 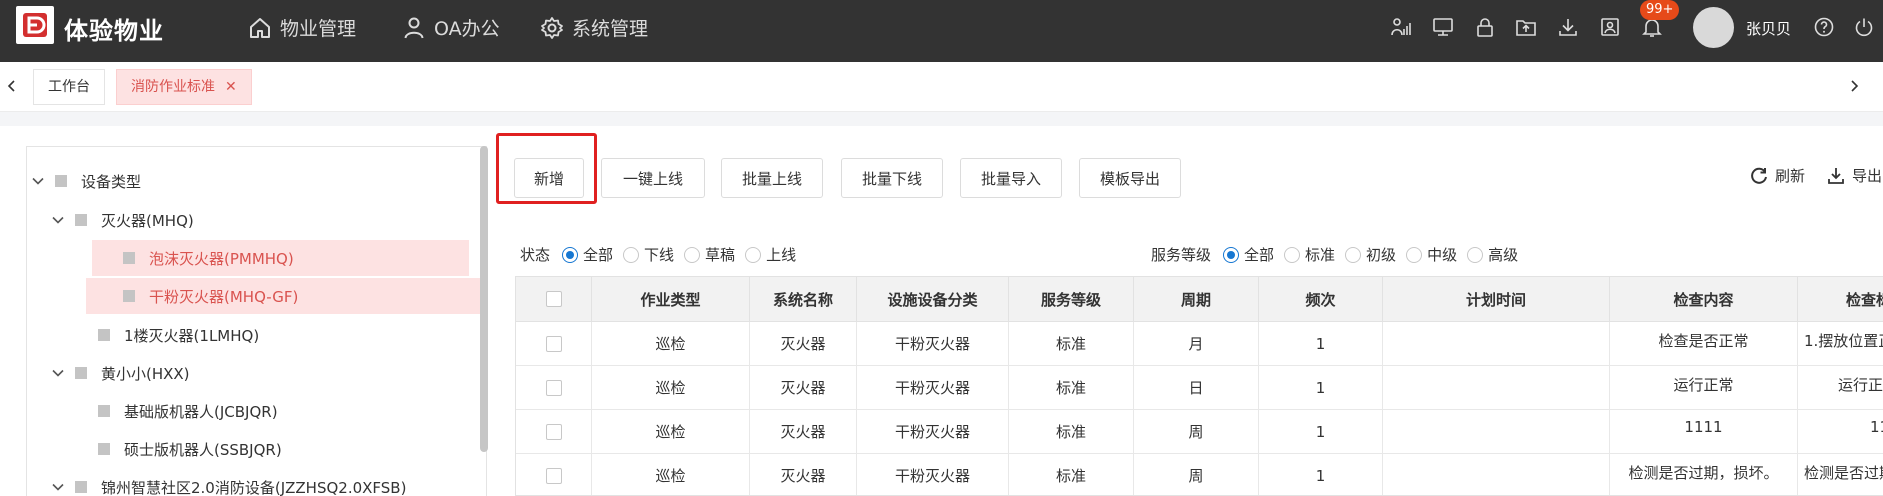 I want to click on avatar, so click(x=1713, y=27).